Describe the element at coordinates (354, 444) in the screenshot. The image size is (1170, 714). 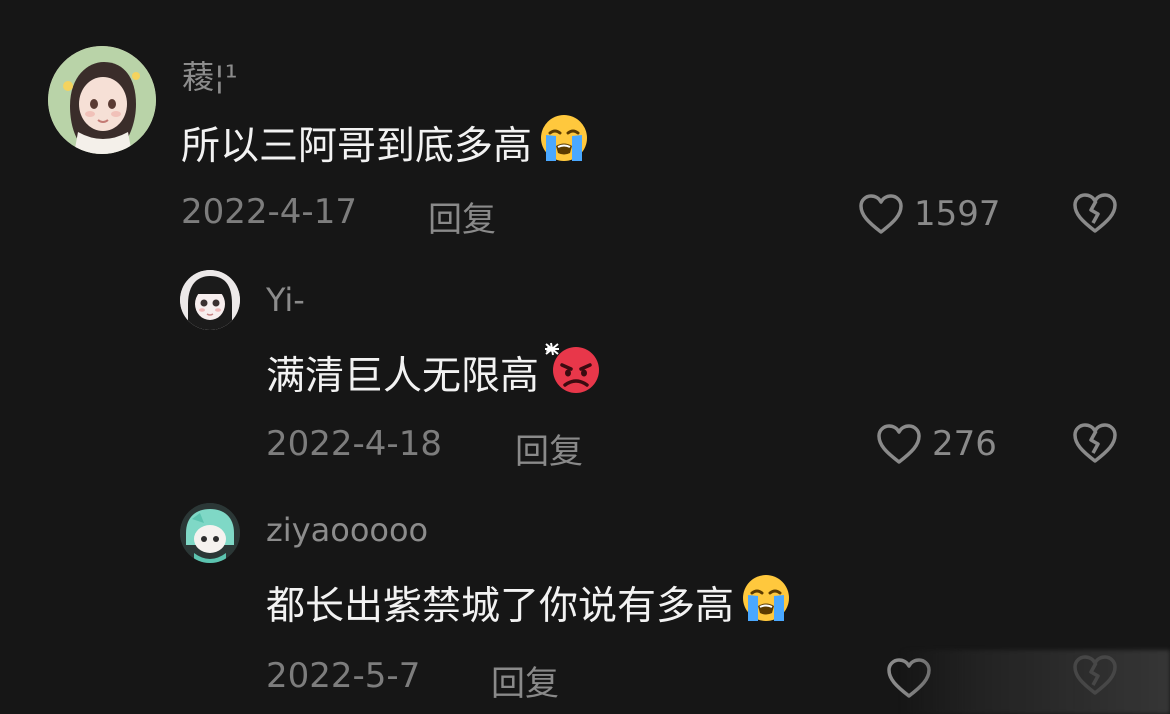
I see `comment-date: 2022-4-18` at that location.